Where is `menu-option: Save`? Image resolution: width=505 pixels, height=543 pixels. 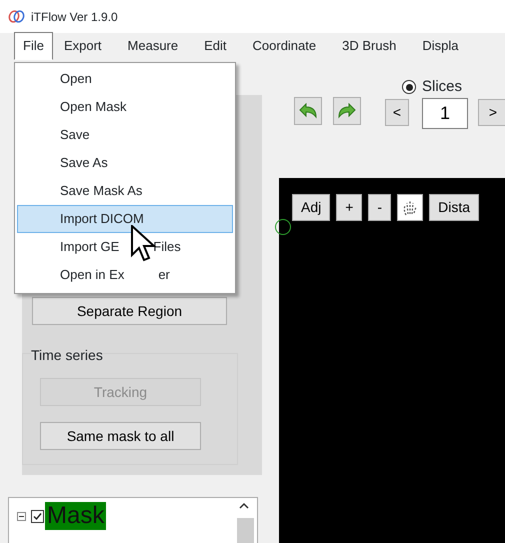
menu-option: Save is located at coordinates (125, 135).